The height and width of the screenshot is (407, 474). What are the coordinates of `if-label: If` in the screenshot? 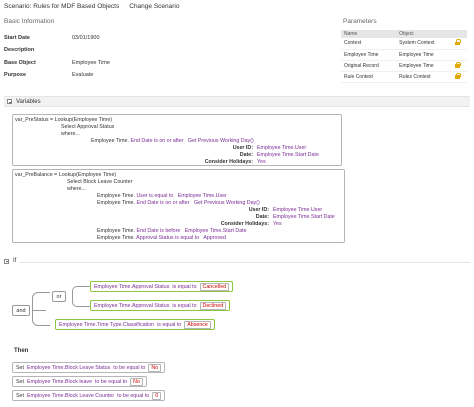 It's located at (15, 261).